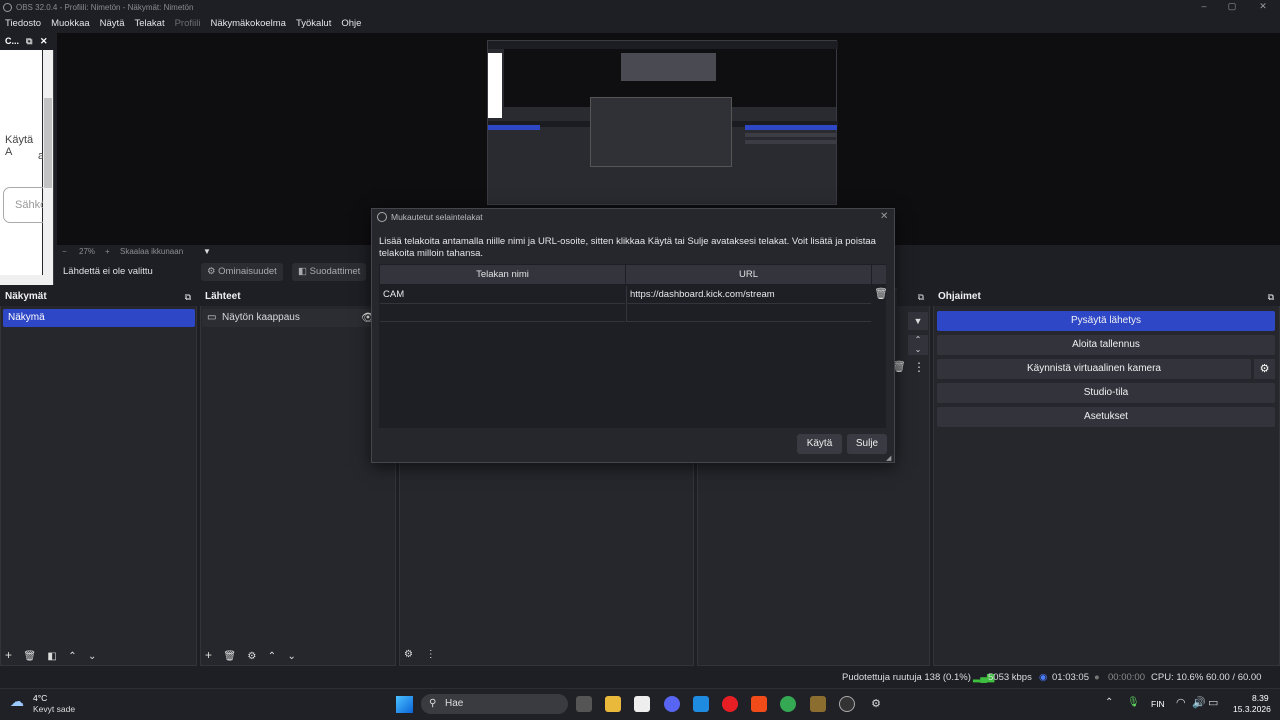  I want to click on stop-stream-button: Pysäytä lähetys, so click(1106, 321).